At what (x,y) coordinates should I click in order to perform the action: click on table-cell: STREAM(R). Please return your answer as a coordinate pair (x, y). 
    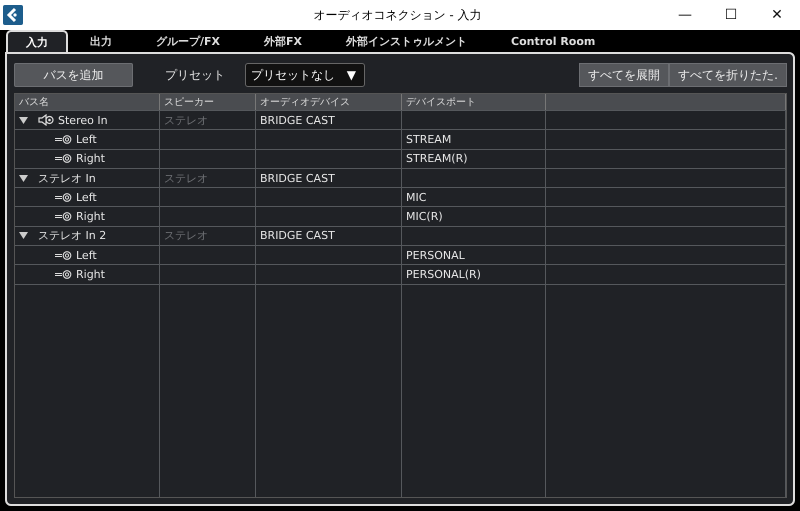
    Looking at the image, I should click on (474, 159).